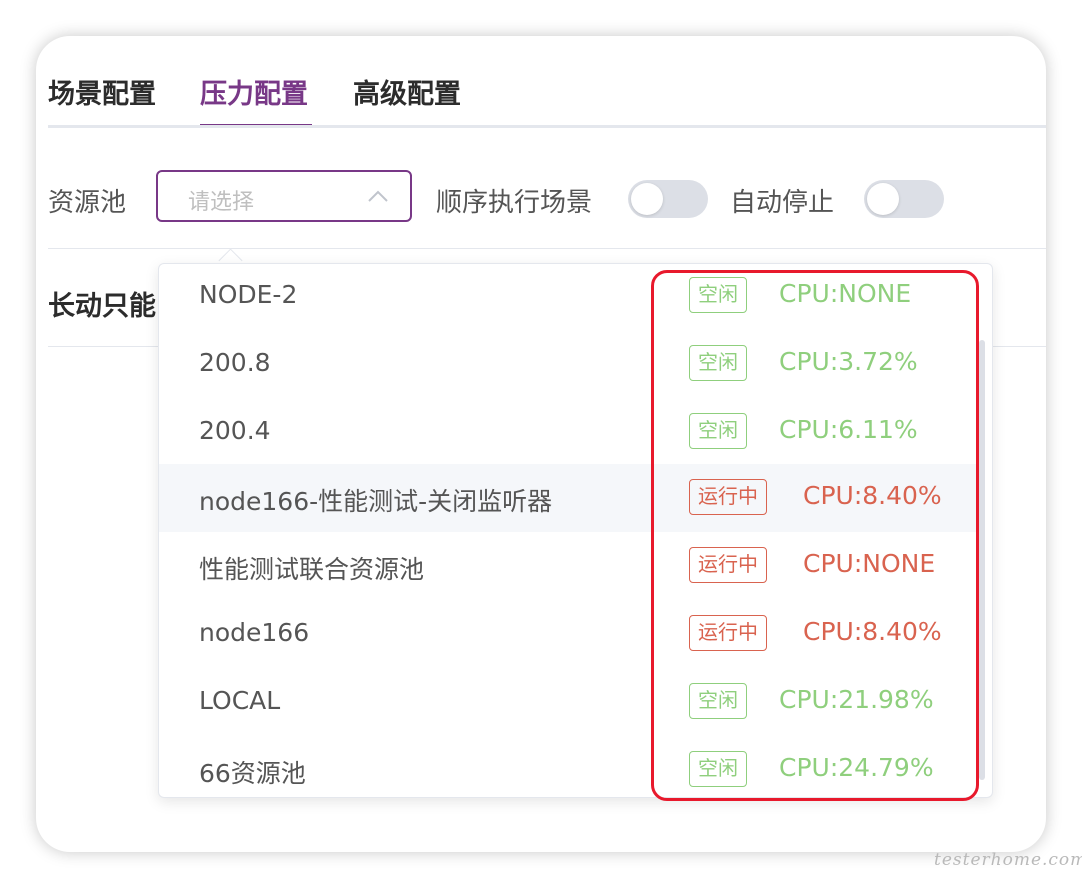 This screenshot has height=888, width=1082. What do you see at coordinates (856, 767) in the screenshot?
I see `cpu-usage: CPU:24.79%` at bounding box center [856, 767].